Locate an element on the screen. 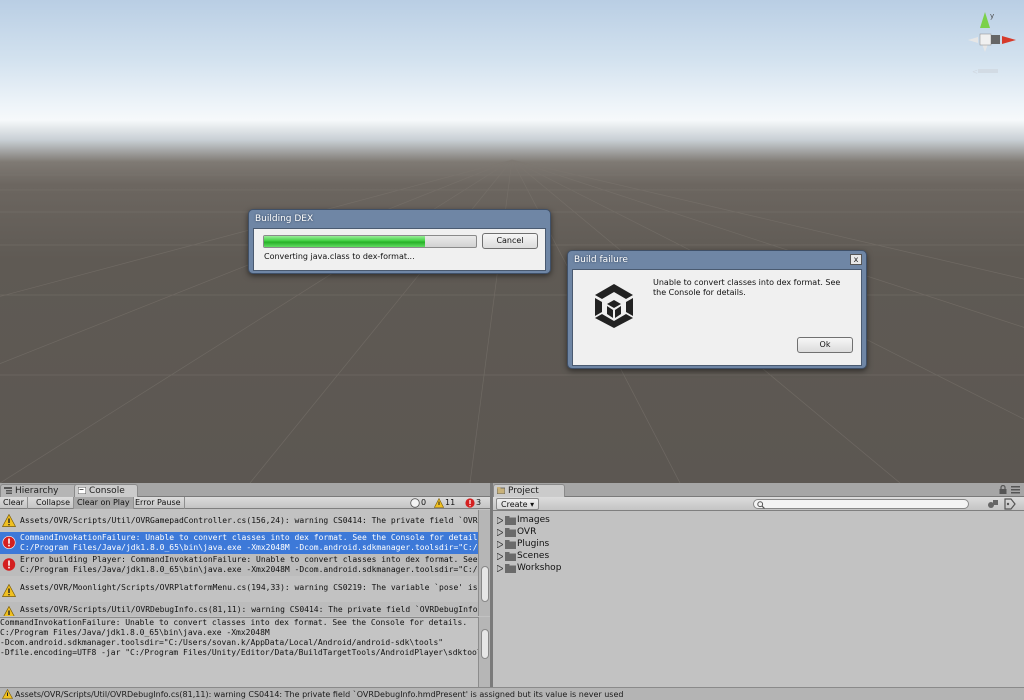 The image size is (1024, 700). right-tabstrip: Project is located at coordinates (758, 490).